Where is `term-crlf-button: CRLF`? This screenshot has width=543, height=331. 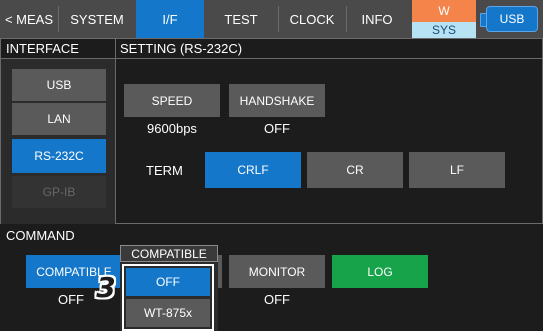 term-crlf-button: CRLF is located at coordinates (253, 170).